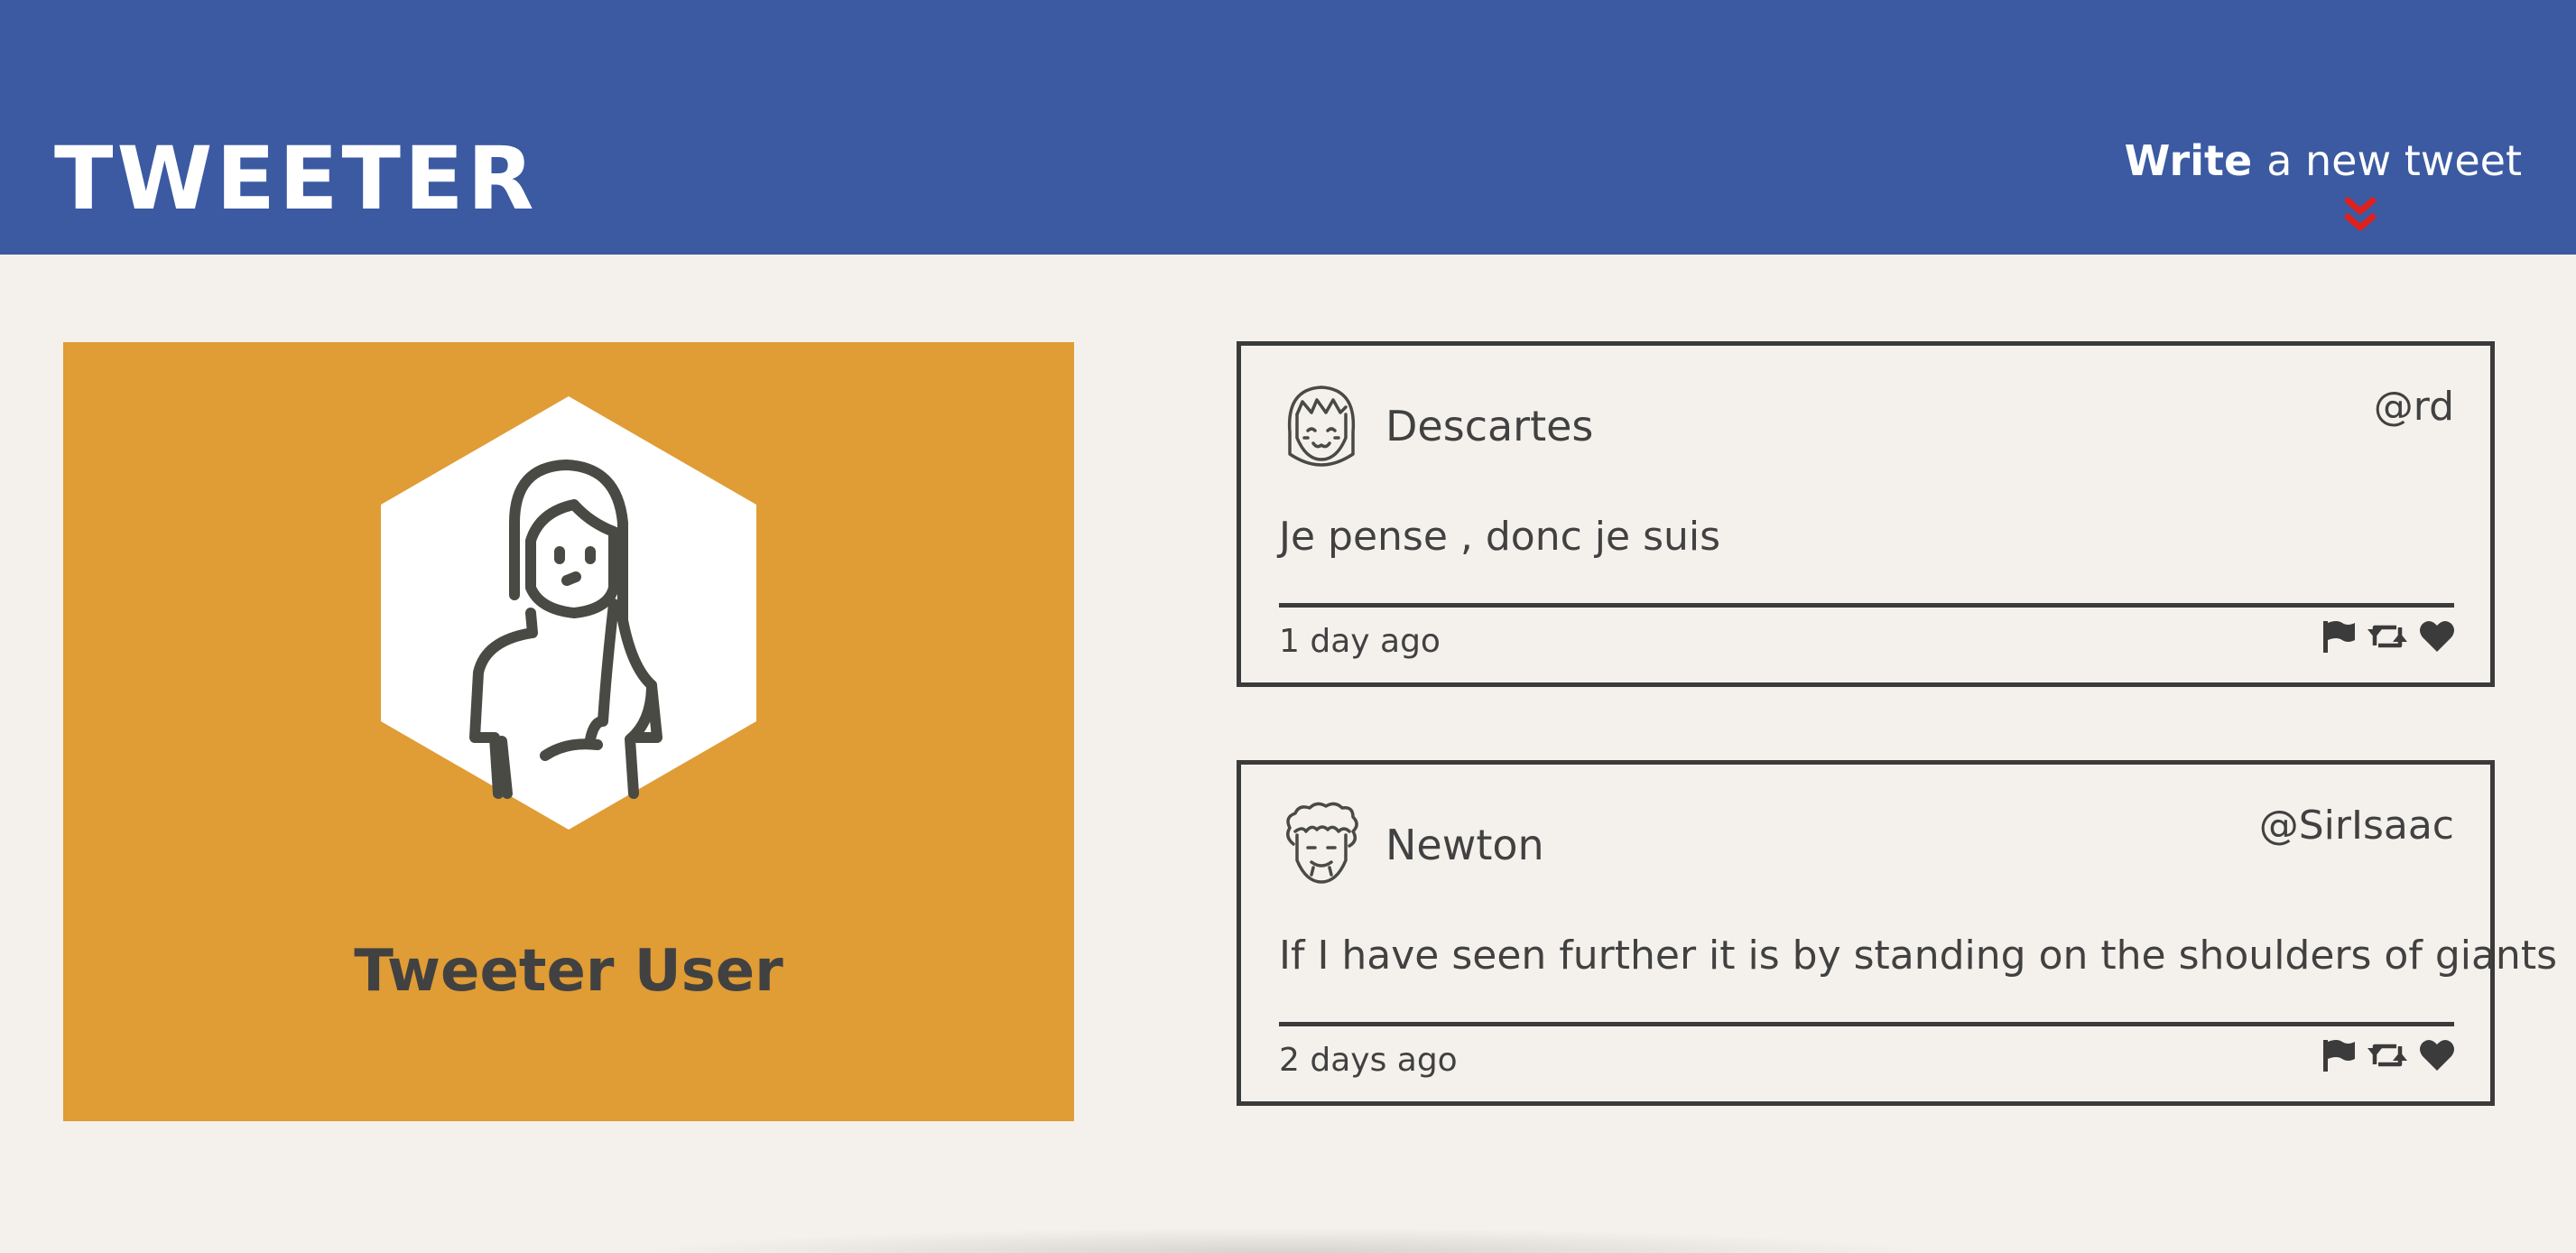 Image resolution: width=2576 pixels, height=1253 pixels. What do you see at coordinates (568, 613) in the screenshot?
I see `female-user-avatar-icon` at bounding box center [568, 613].